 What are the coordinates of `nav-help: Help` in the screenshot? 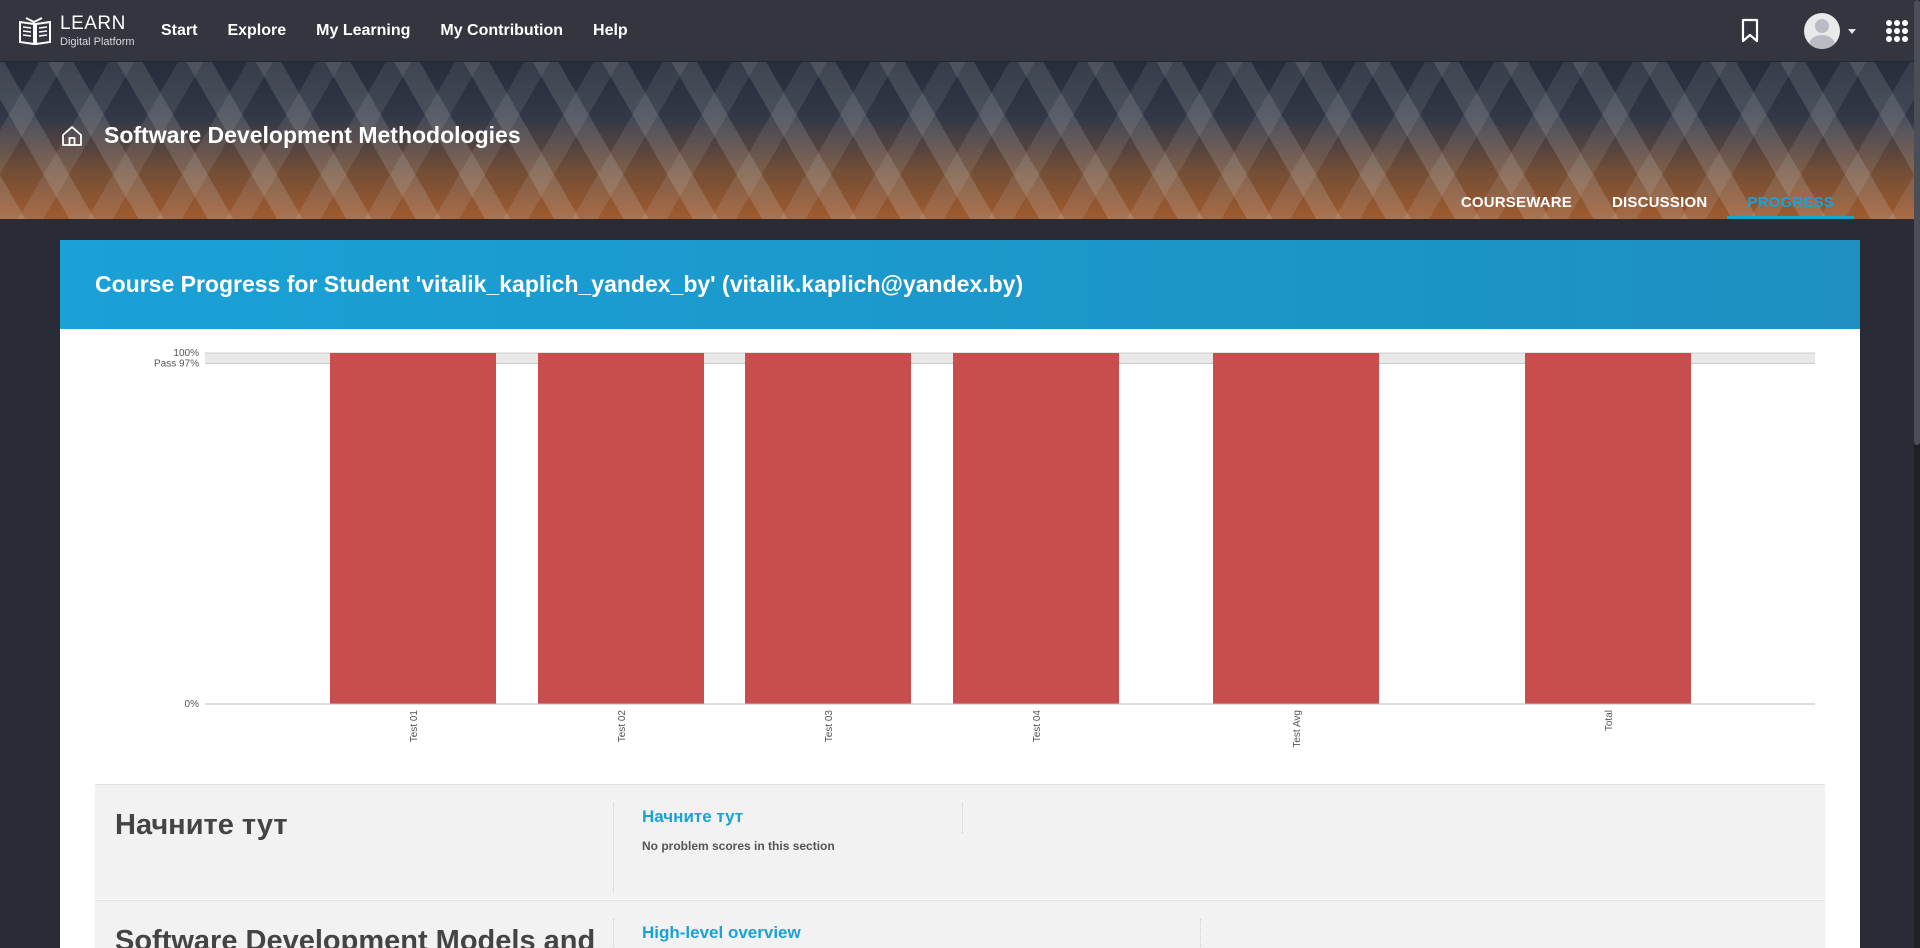 It's located at (610, 31).